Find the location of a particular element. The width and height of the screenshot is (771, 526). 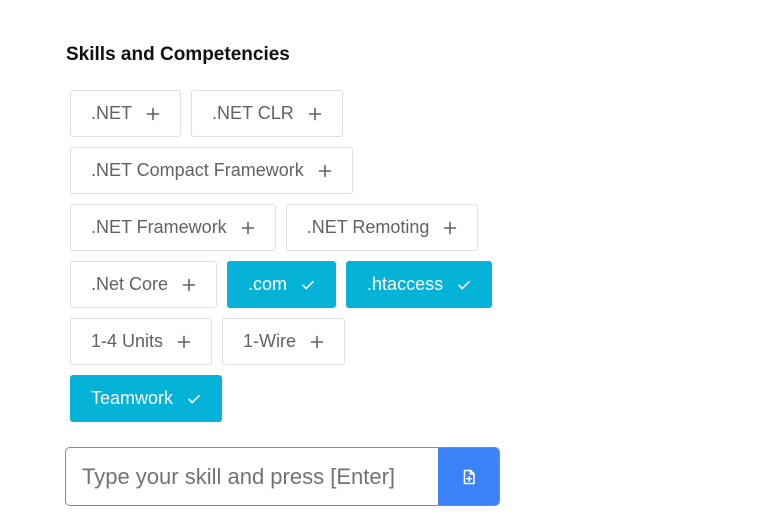

skill-chip: .NET CLR is located at coordinates (267, 113).